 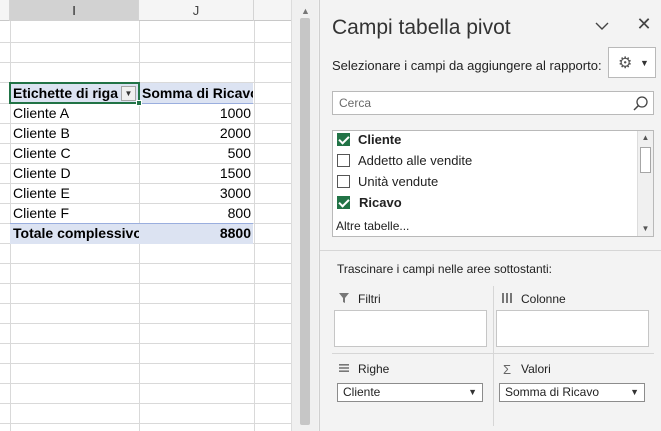 What do you see at coordinates (128, 93) in the screenshot?
I see `row-label-filter-button: ▼` at bounding box center [128, 93].